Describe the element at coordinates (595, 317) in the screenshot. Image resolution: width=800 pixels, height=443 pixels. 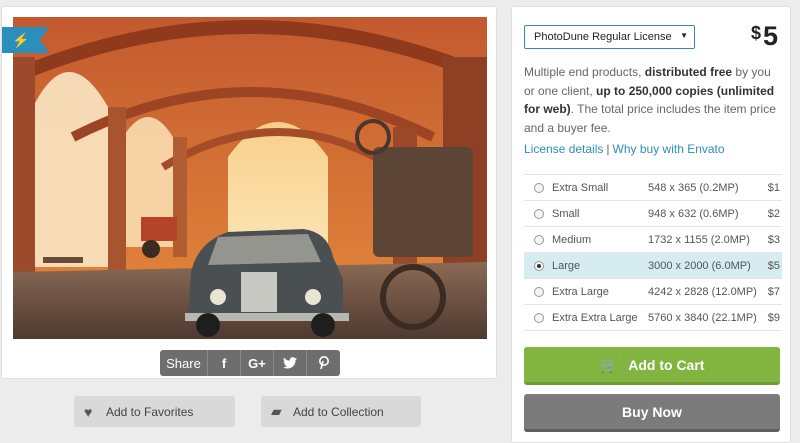
I see `size-name: Extra Extra Large` at that location.